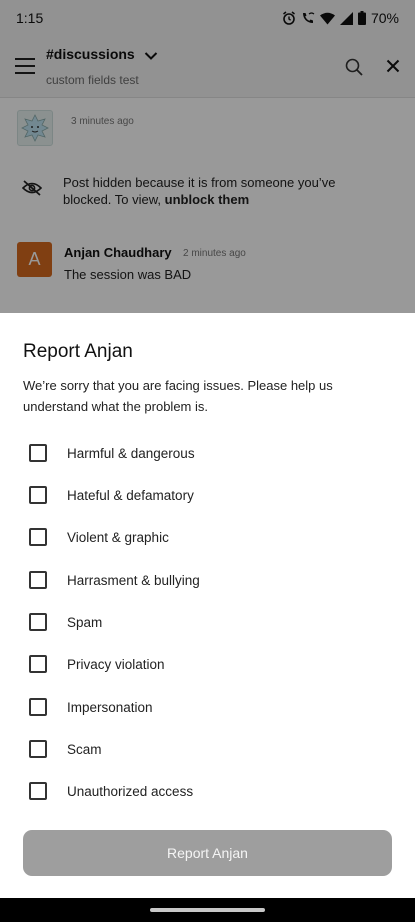 This screenshot has height=922, width=415. Describe the element at coordinates (130, 495) in the screenshot. I see `option-label: Hateful & defamatory` at that location.